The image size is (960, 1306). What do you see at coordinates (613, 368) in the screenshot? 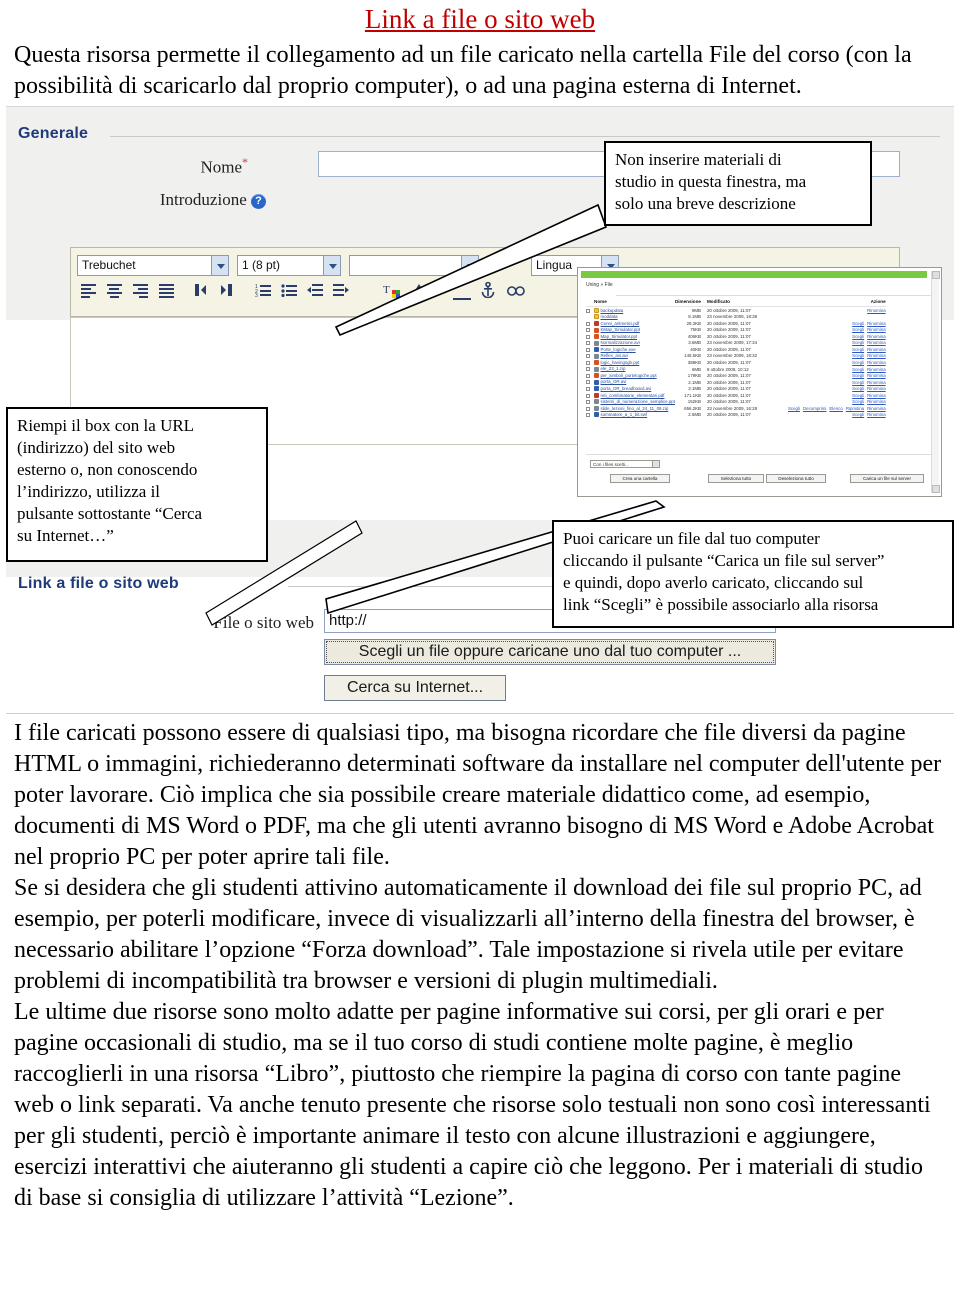
I see `file-name-link: ele_23_1.zip` at bounding box center [613, 368].